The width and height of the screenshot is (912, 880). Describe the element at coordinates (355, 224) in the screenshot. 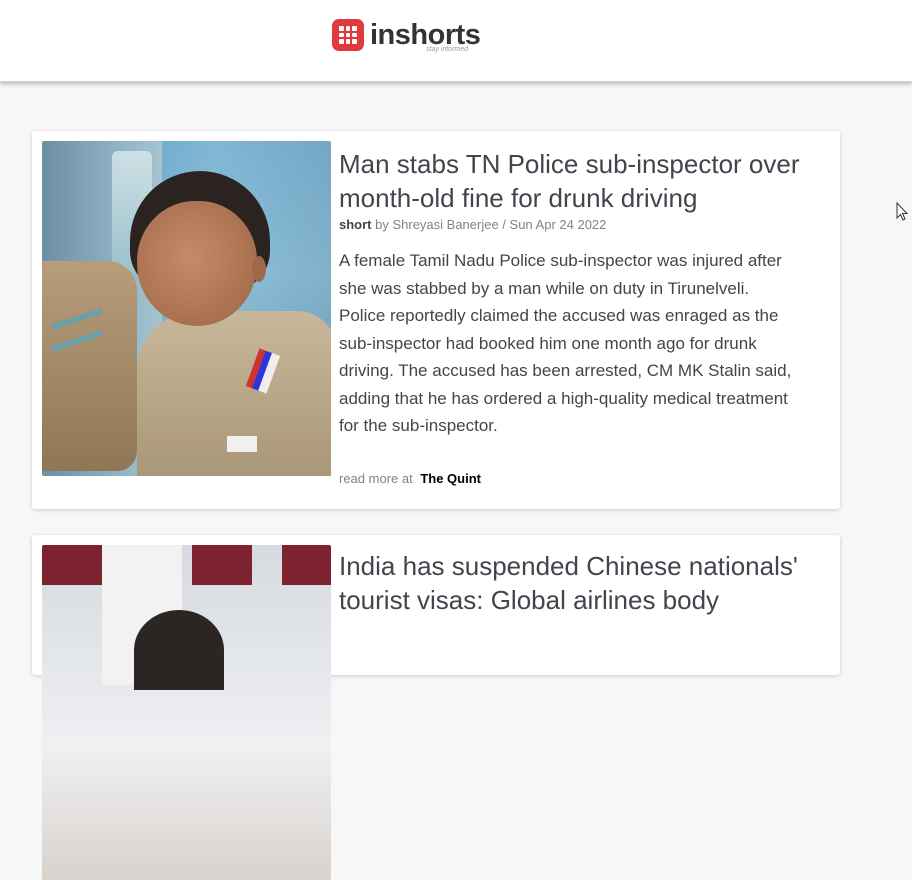

I see `short-label: short` at that location.